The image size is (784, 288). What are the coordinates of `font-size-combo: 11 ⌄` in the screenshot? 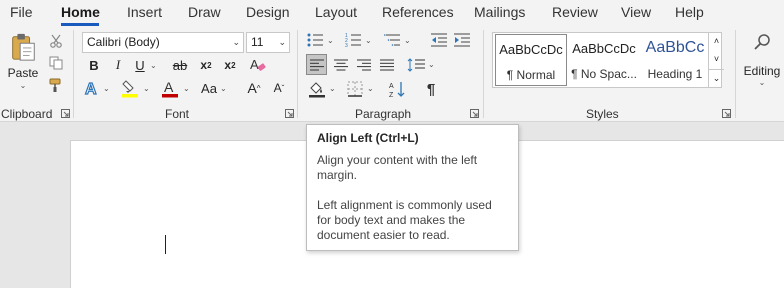 It's located at (268, 42).